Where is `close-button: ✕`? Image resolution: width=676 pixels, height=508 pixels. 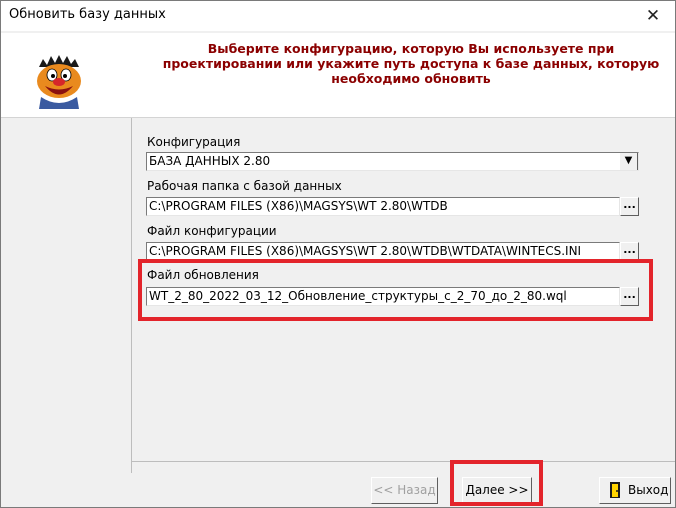 close-button: ✕ is located at coordinates (653, 16).